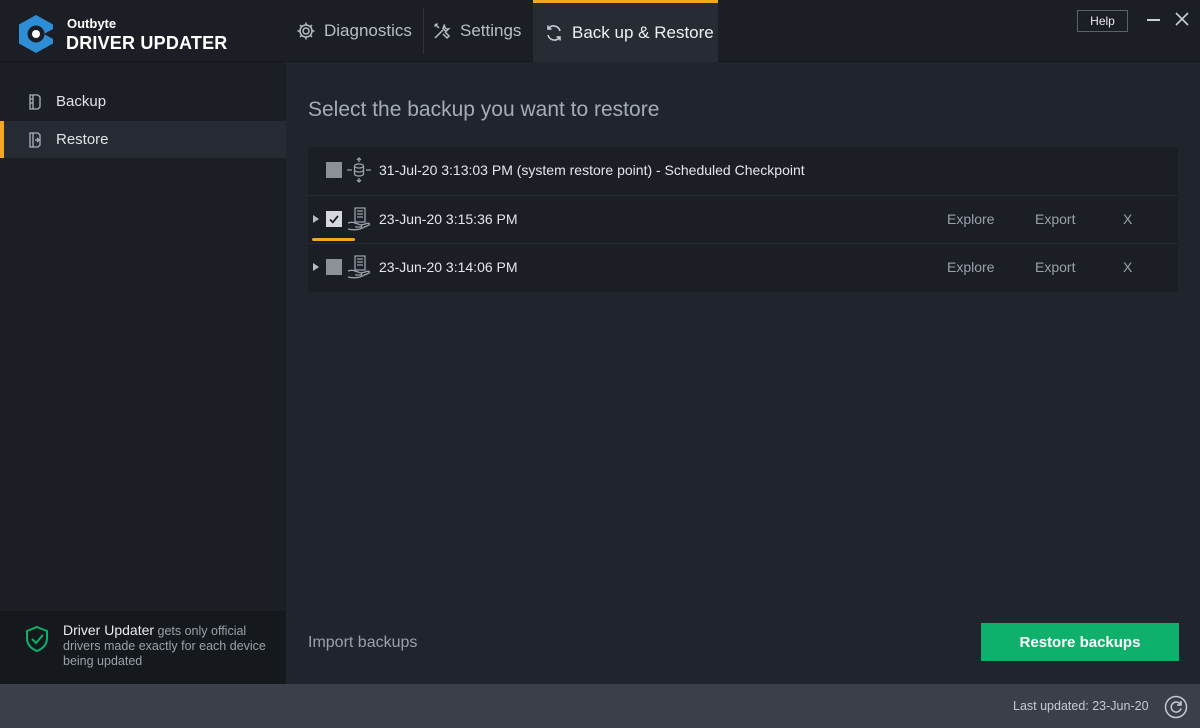 The image size is (1200, 728). Describe the element at coordinates (1102, 21) in the screenshot. I see `help-button: Help` at that location.